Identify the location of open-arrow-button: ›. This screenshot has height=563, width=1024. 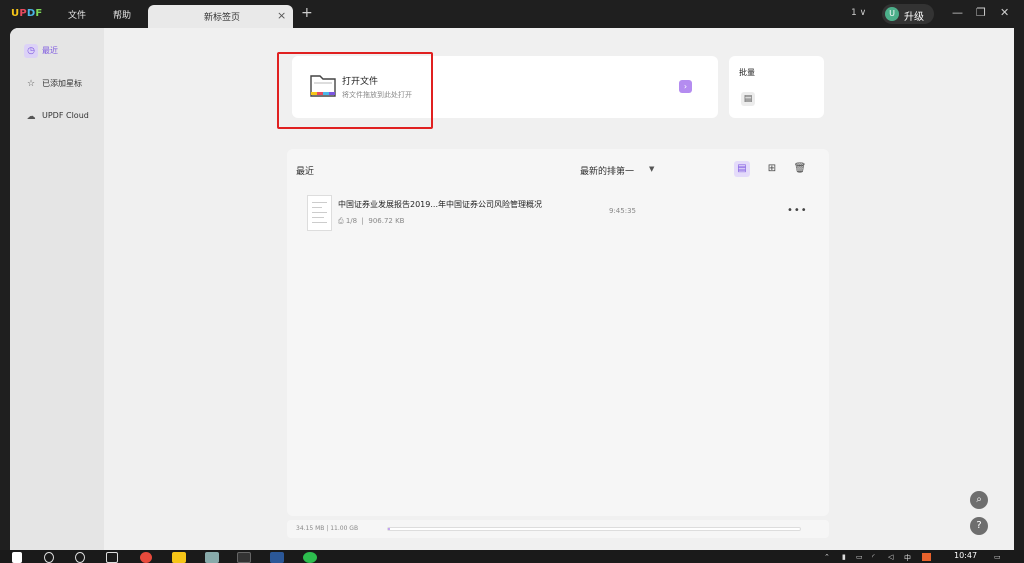
(685, 86).